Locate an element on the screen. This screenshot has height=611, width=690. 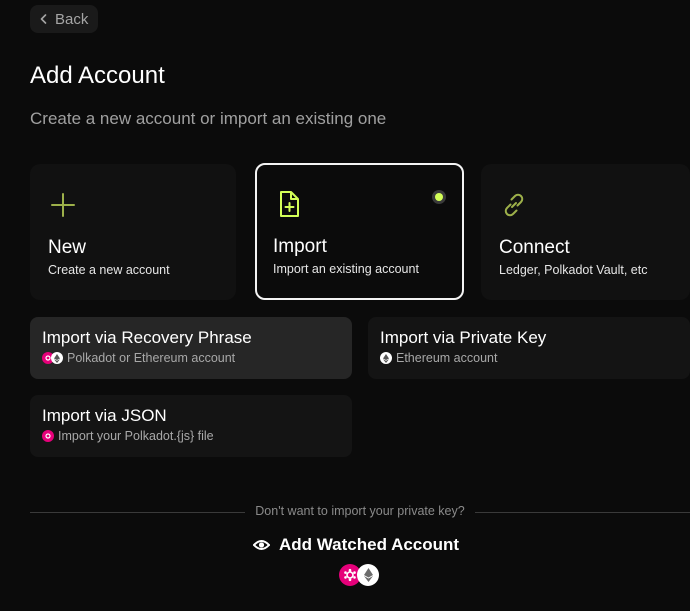
new-account-card: New Create a new account is located at coordinates (133, 232).